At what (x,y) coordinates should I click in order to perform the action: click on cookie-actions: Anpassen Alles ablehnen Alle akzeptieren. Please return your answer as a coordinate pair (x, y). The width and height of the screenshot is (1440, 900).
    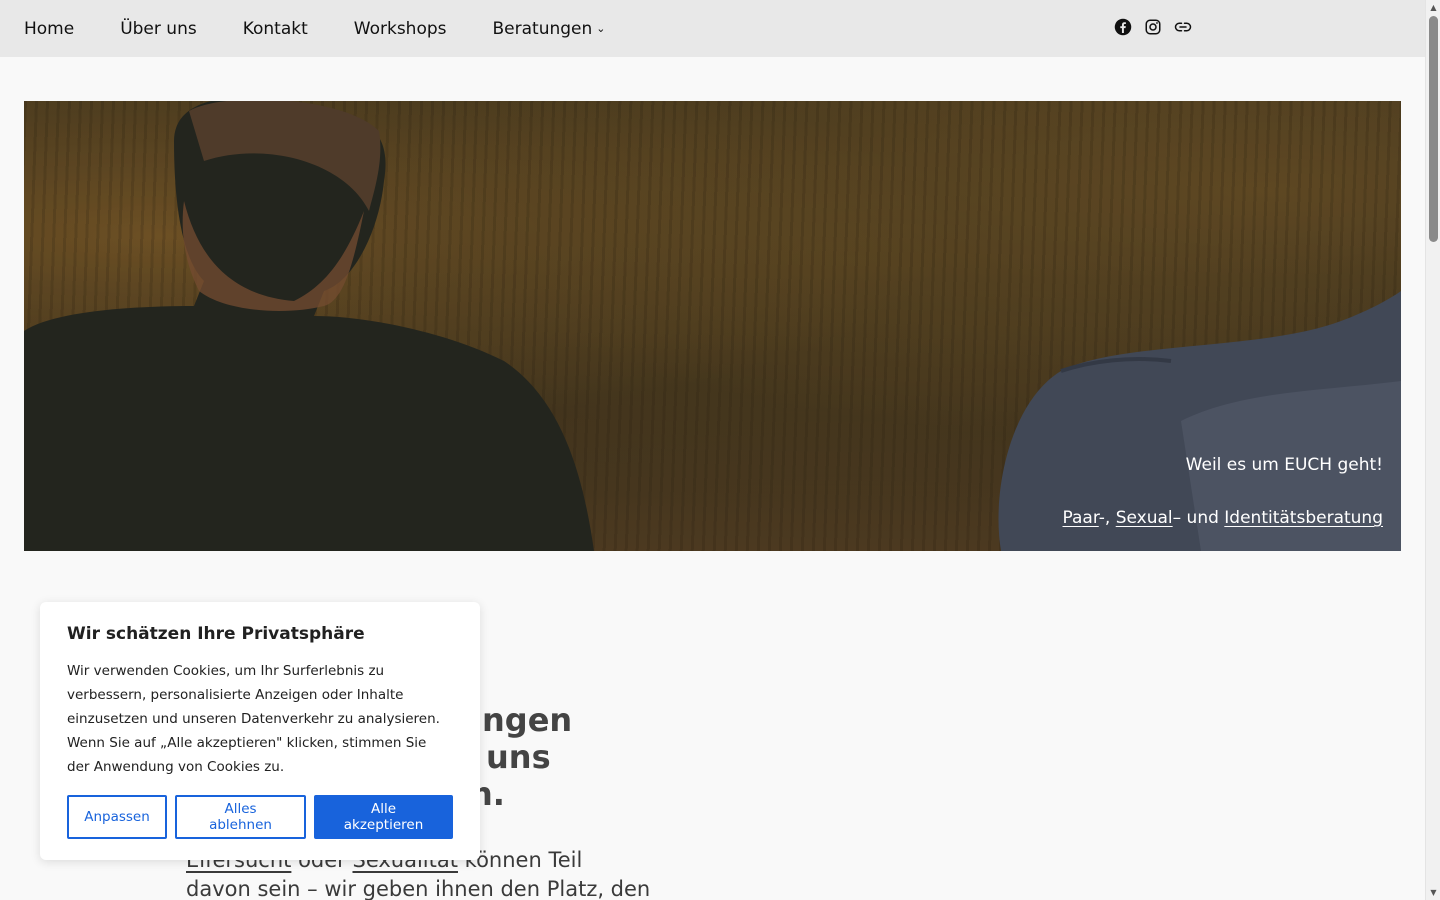
    Looking at the image, I should click on (260, 817).